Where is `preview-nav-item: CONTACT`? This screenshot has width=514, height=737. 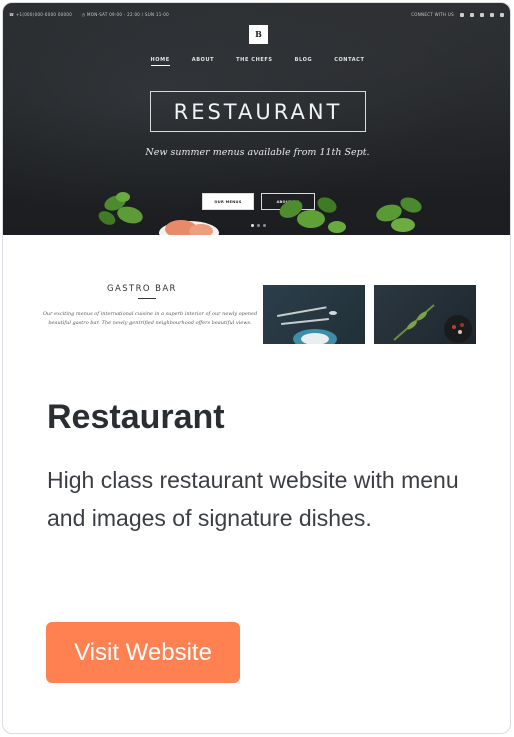
preview-nav-item: CONTACT is located at coordinates (349, 60).